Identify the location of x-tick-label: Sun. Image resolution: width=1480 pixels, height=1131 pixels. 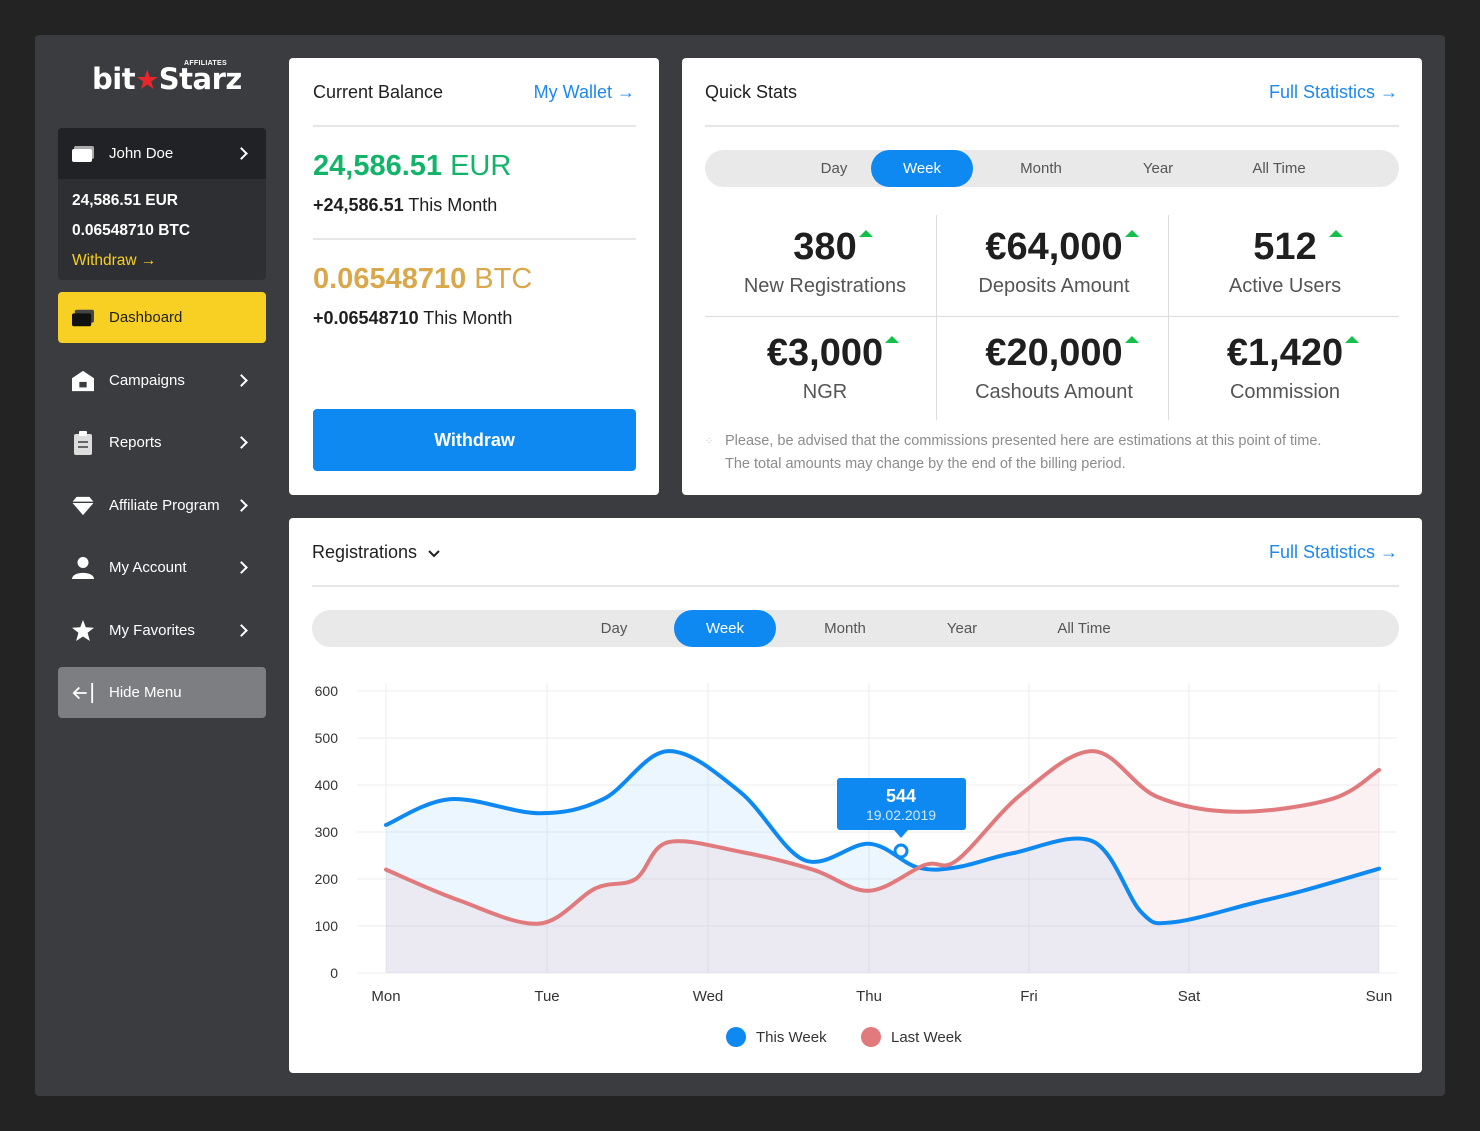
(1379, 996).